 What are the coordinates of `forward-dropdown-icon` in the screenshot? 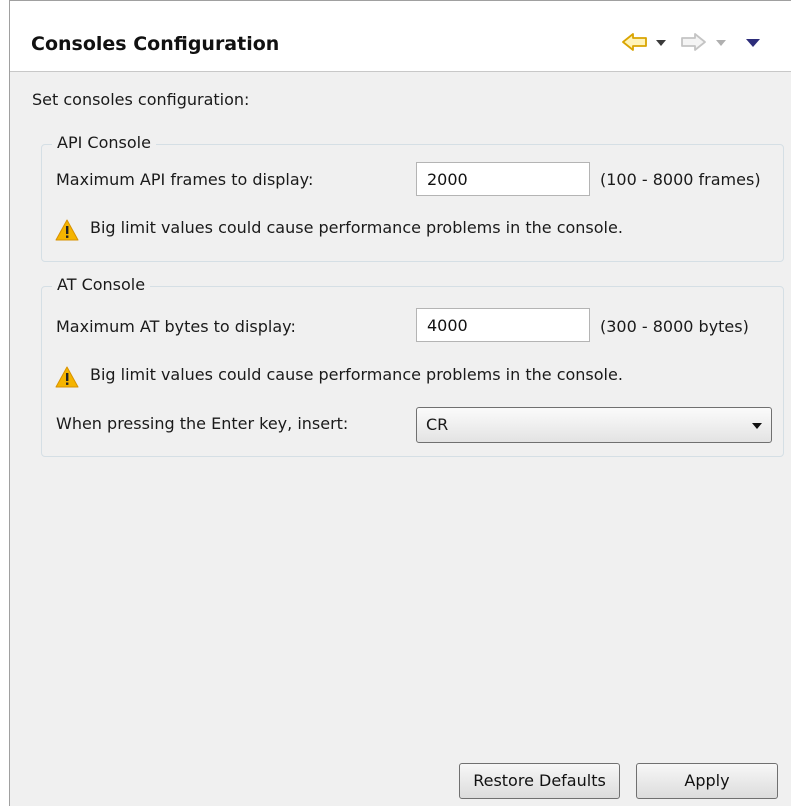 It's located at (721, 44).